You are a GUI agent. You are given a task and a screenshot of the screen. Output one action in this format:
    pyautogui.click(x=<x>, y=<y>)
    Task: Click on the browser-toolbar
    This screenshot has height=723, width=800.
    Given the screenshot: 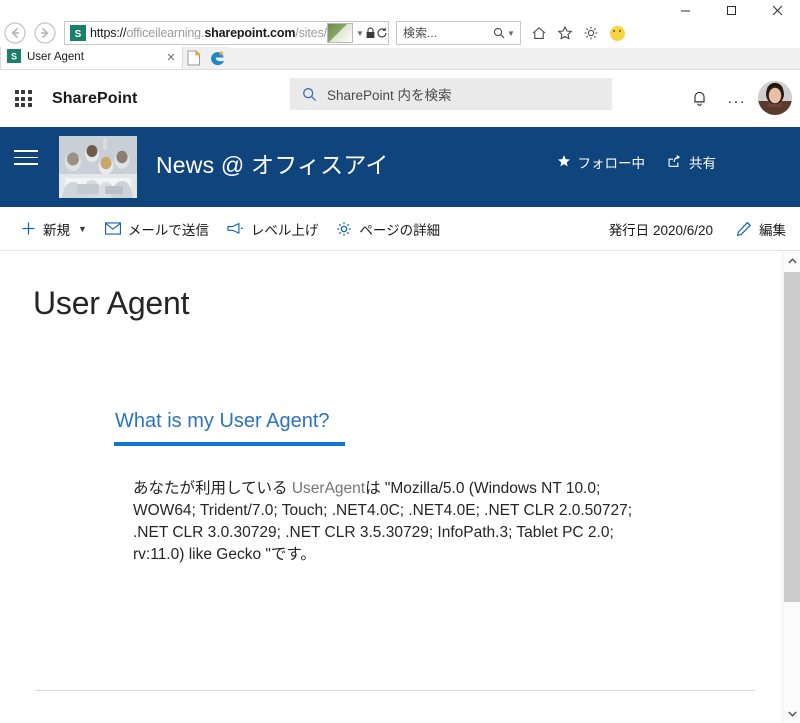 What is the action you would take?
    pyautogui.click(x=578, y=33)
    